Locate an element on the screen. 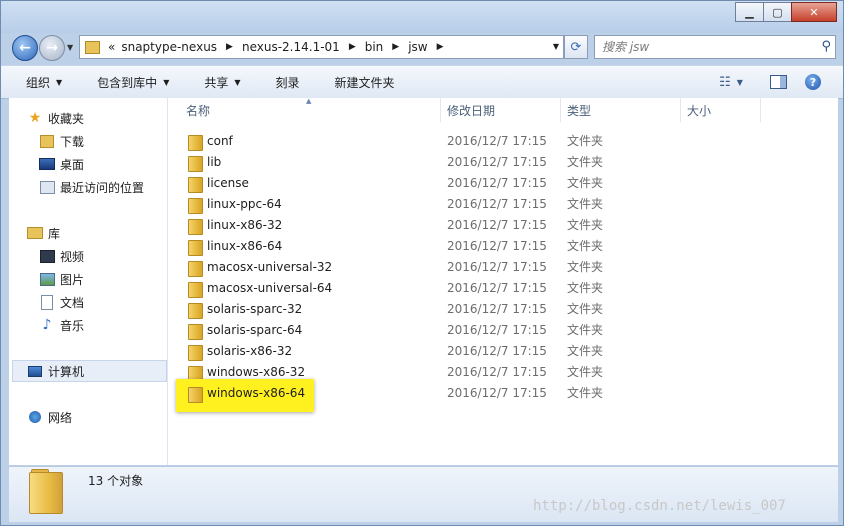 Image resolution: width=844 pixels, height=526 pixels. file-row: macosx-universal-64 2016/12/7 17:15 文件夹 is located at coordinates (501, 288).